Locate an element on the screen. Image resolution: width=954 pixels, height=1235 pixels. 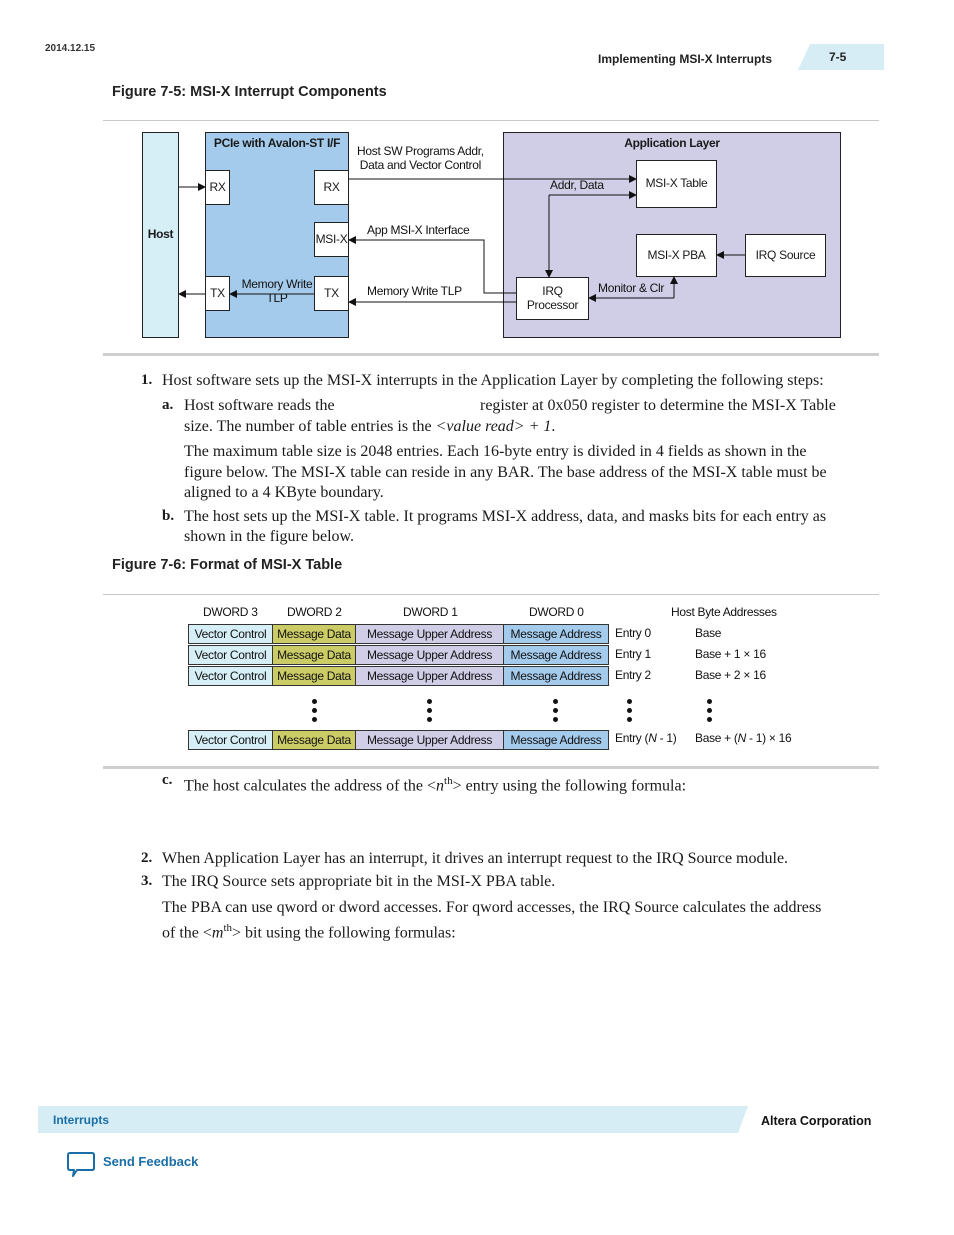
monitor-clr-label: Monitor & Clr is located at coordinates (631, 288).